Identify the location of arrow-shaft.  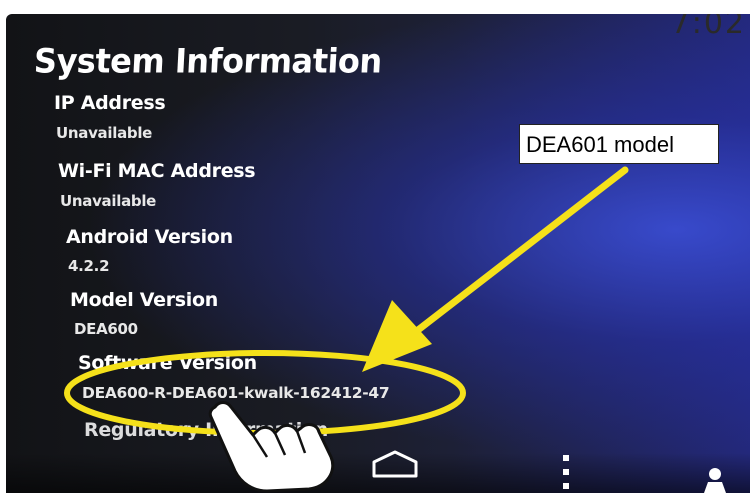
(521, 250).